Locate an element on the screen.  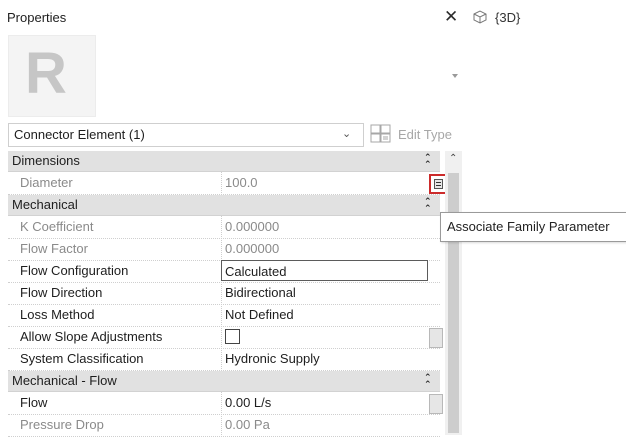
row-loss-method: Loss Method Not Defined is located at coordinates (224, 315).